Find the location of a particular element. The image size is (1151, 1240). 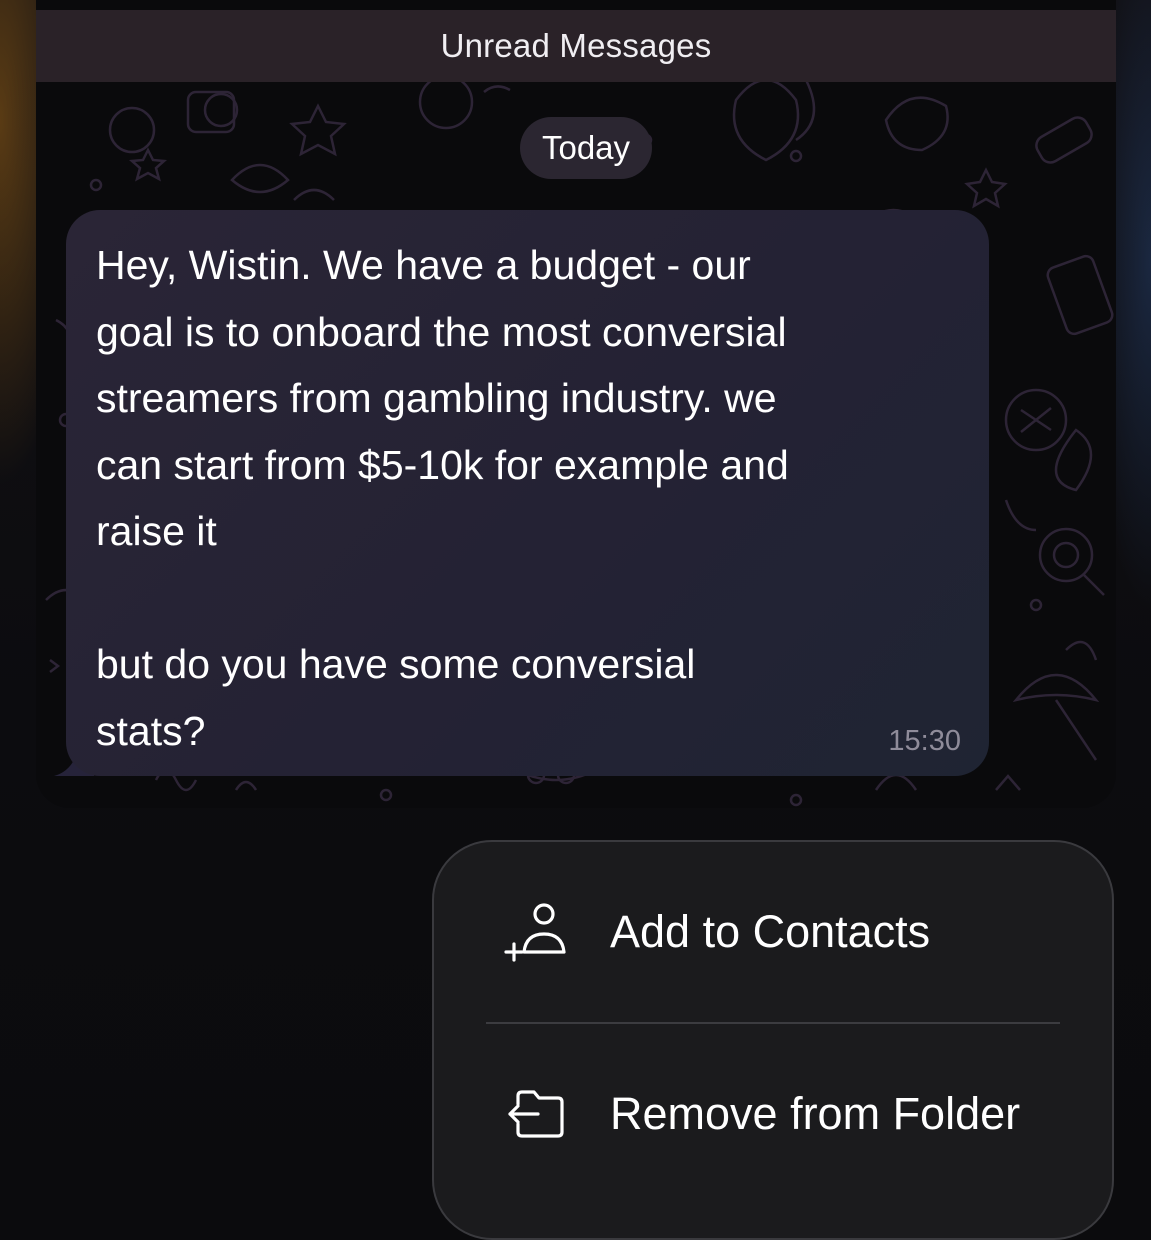

unread-messages-label: Unread Messages is located at coordinates (576, 45).